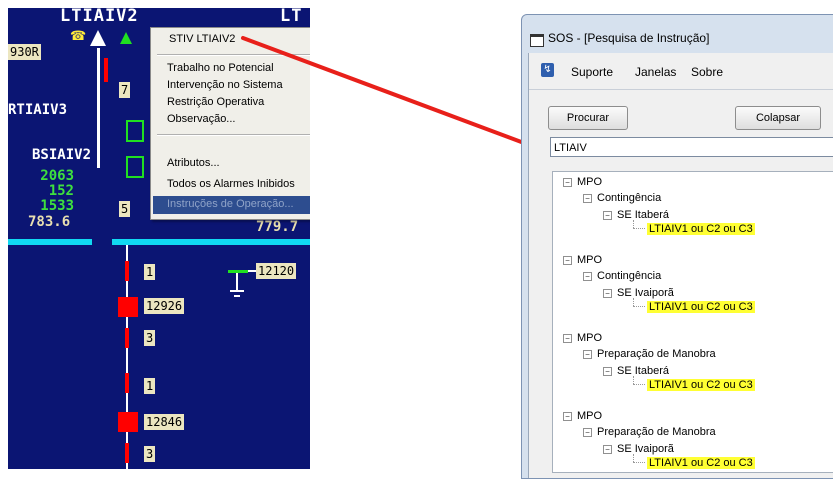 The width and height of the screenshot is (833, 479). What do you see at coordinates (220, 68) in the screenshot?
I see `menu-item-trabalho: Trabalho no Potencial` at bounding box center [220, 68].